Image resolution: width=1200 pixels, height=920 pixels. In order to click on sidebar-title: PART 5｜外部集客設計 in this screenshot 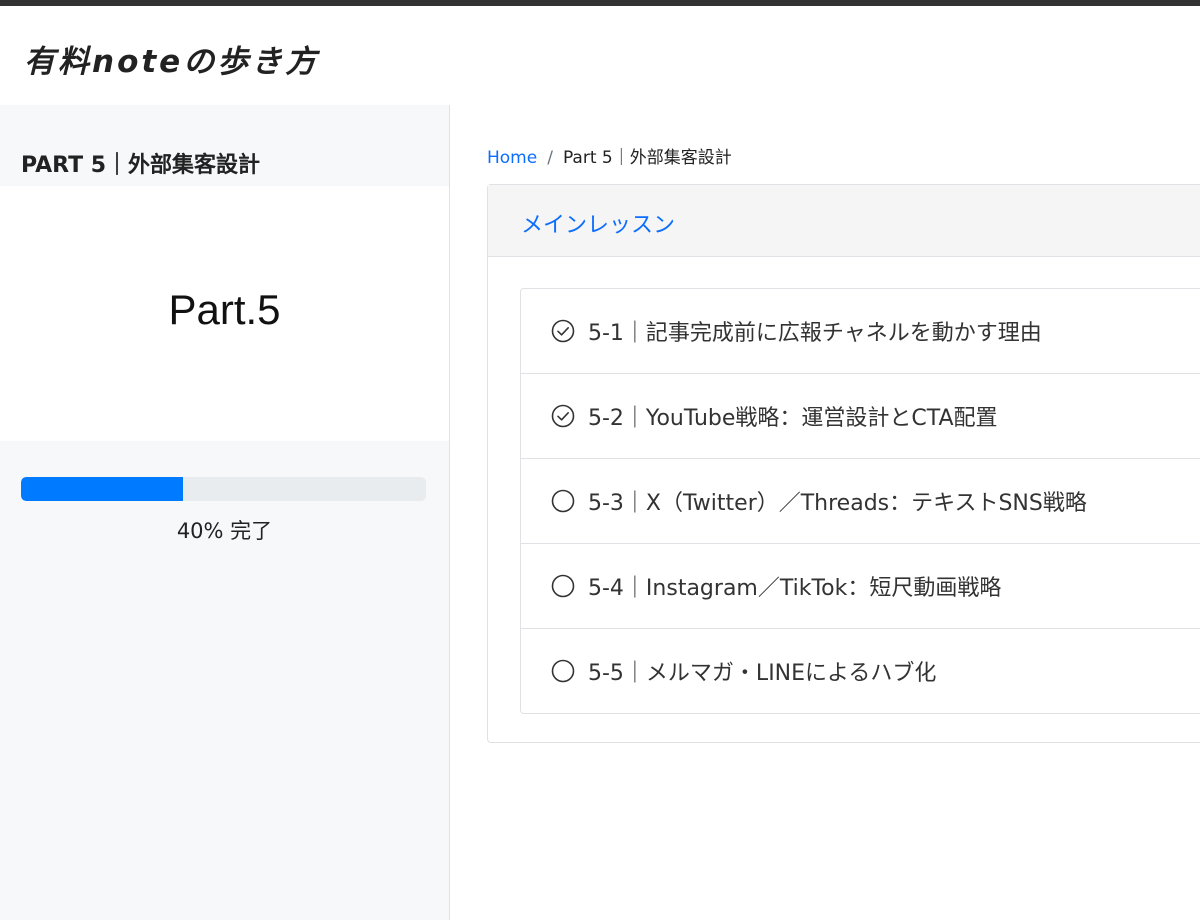, I will do `click(141, 165)`.